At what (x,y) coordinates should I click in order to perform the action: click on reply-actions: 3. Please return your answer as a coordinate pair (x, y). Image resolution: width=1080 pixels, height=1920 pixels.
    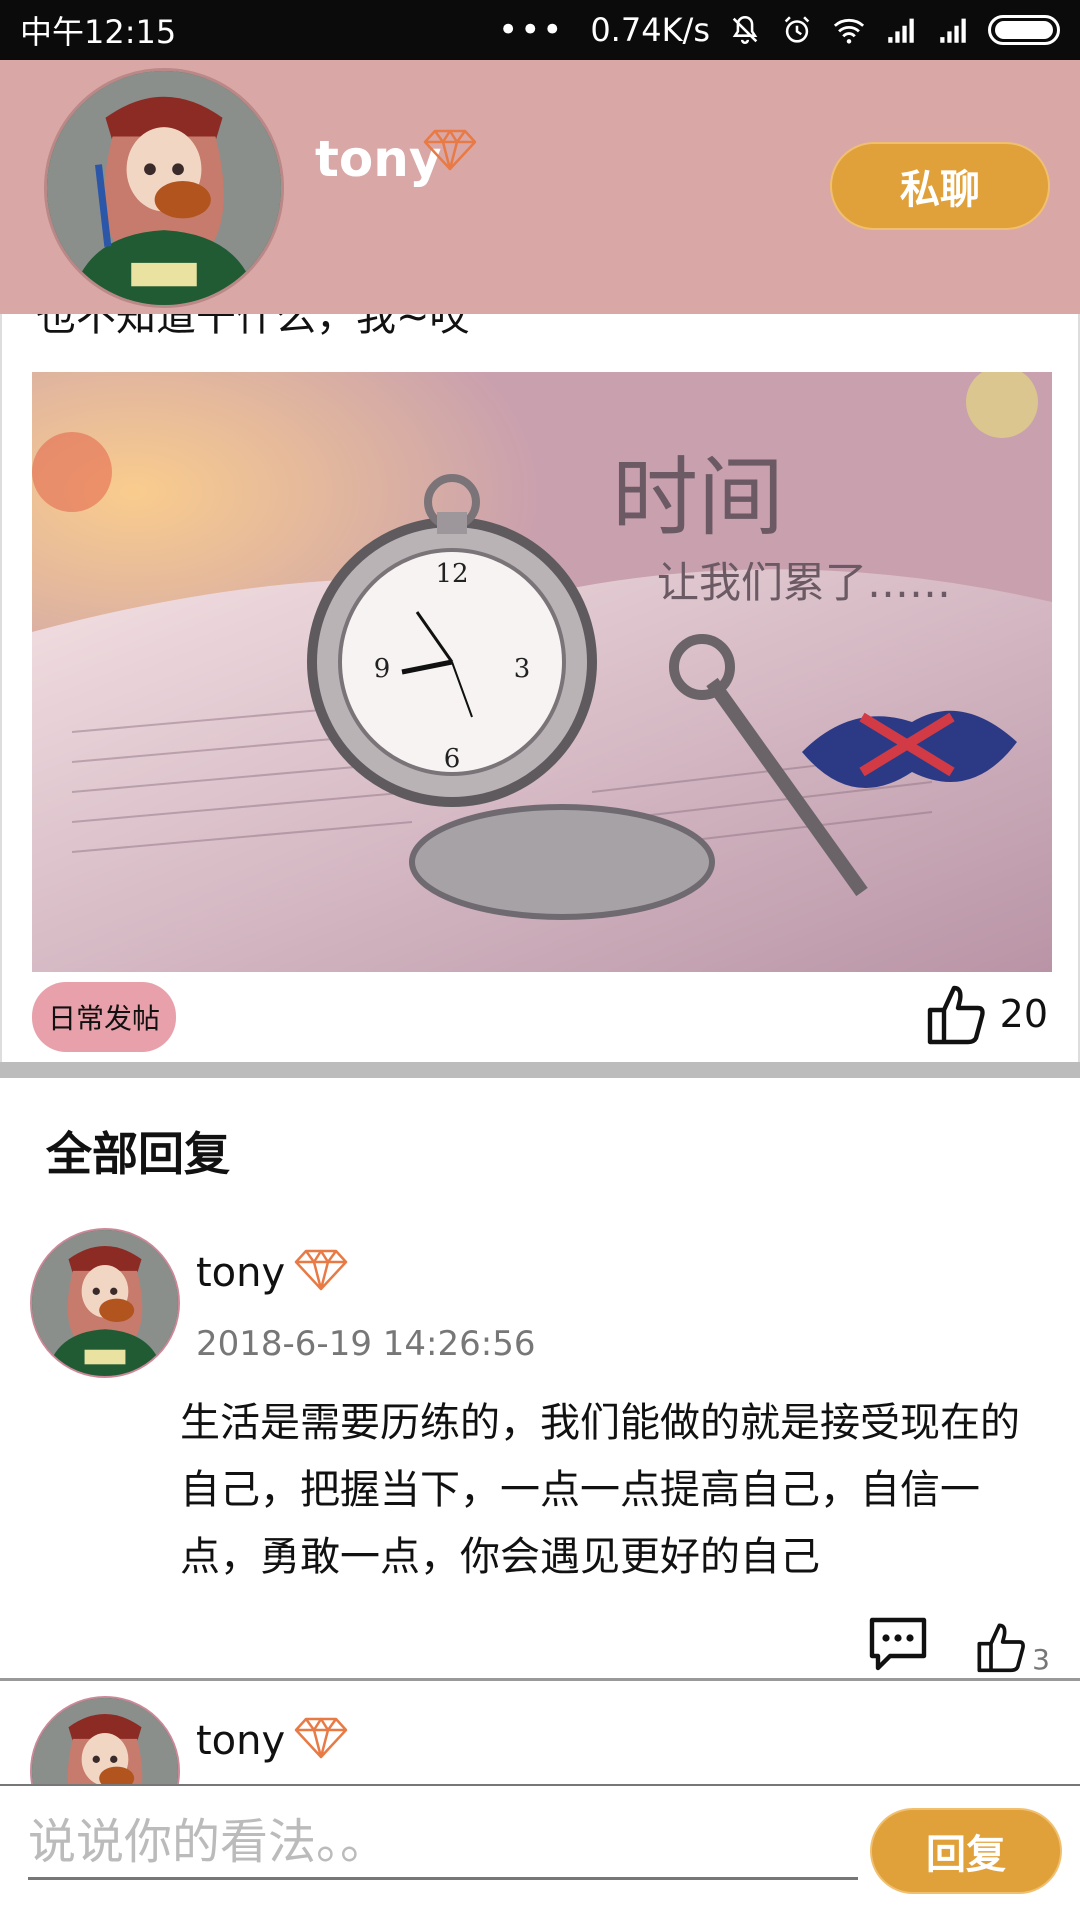
    Looking at the image, I should click on (958, 1644).